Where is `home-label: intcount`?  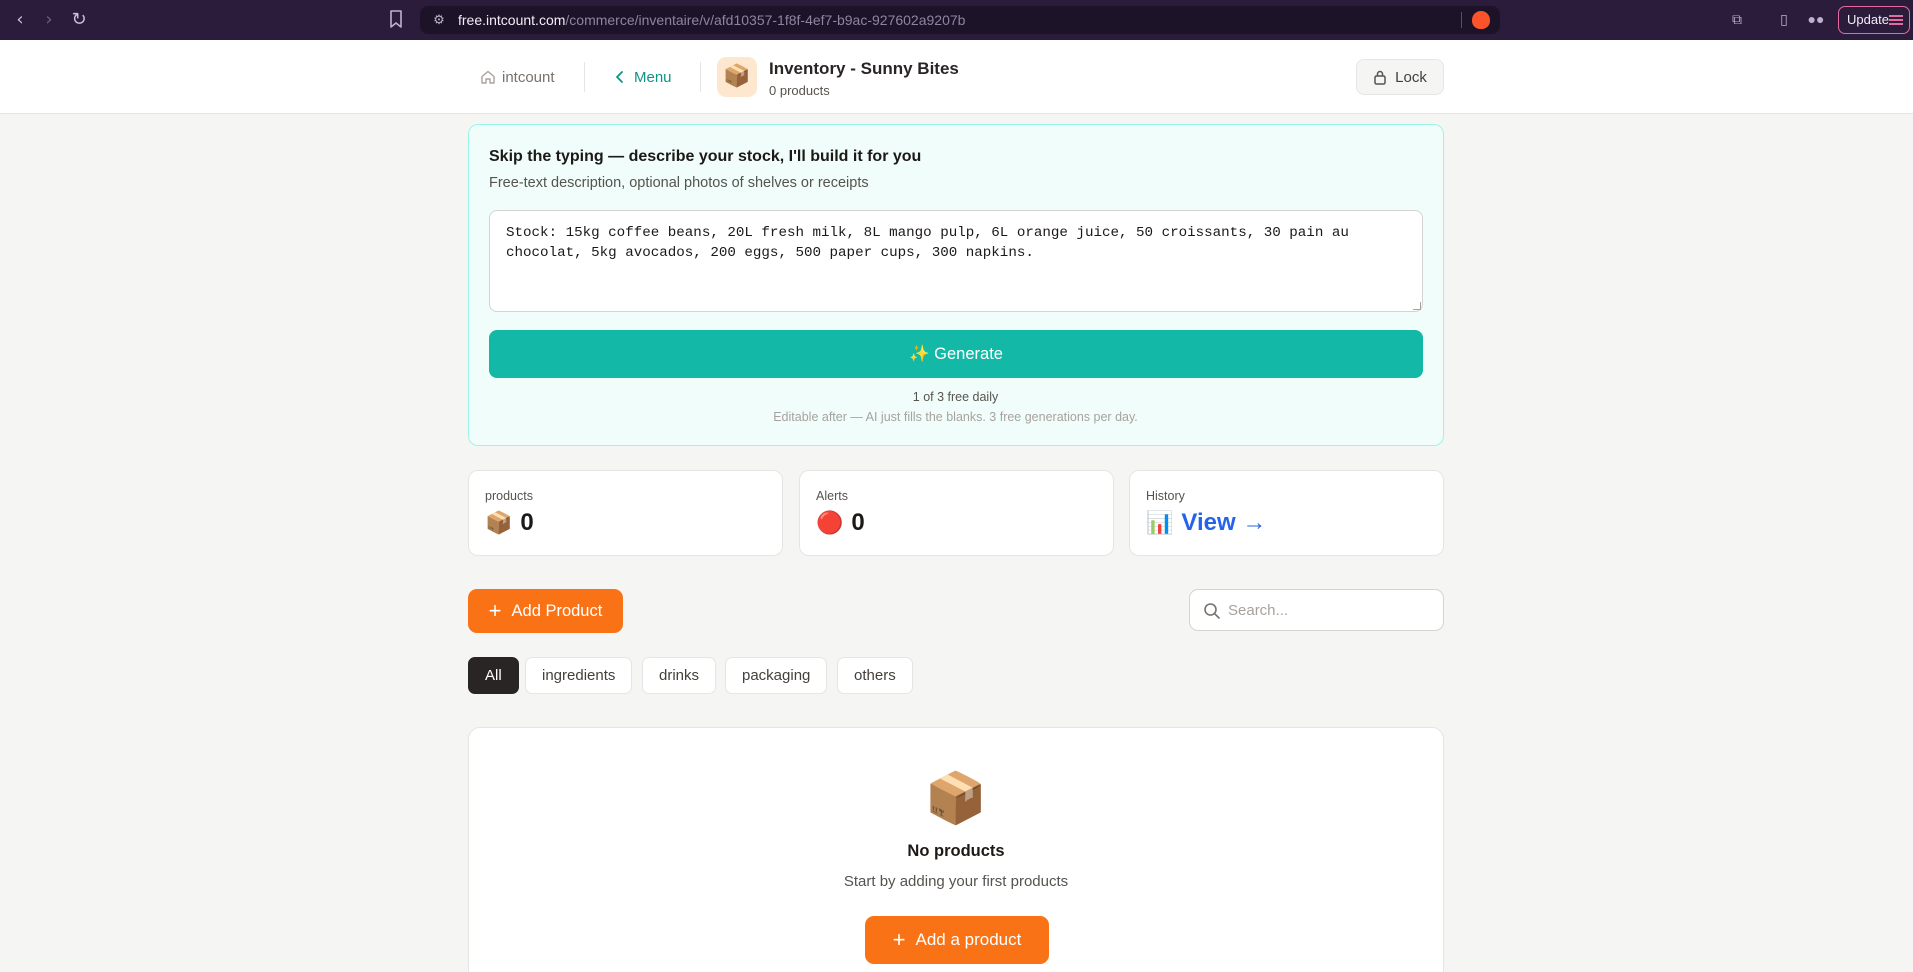 home-label: intcount is located at coordinates (528, 77).